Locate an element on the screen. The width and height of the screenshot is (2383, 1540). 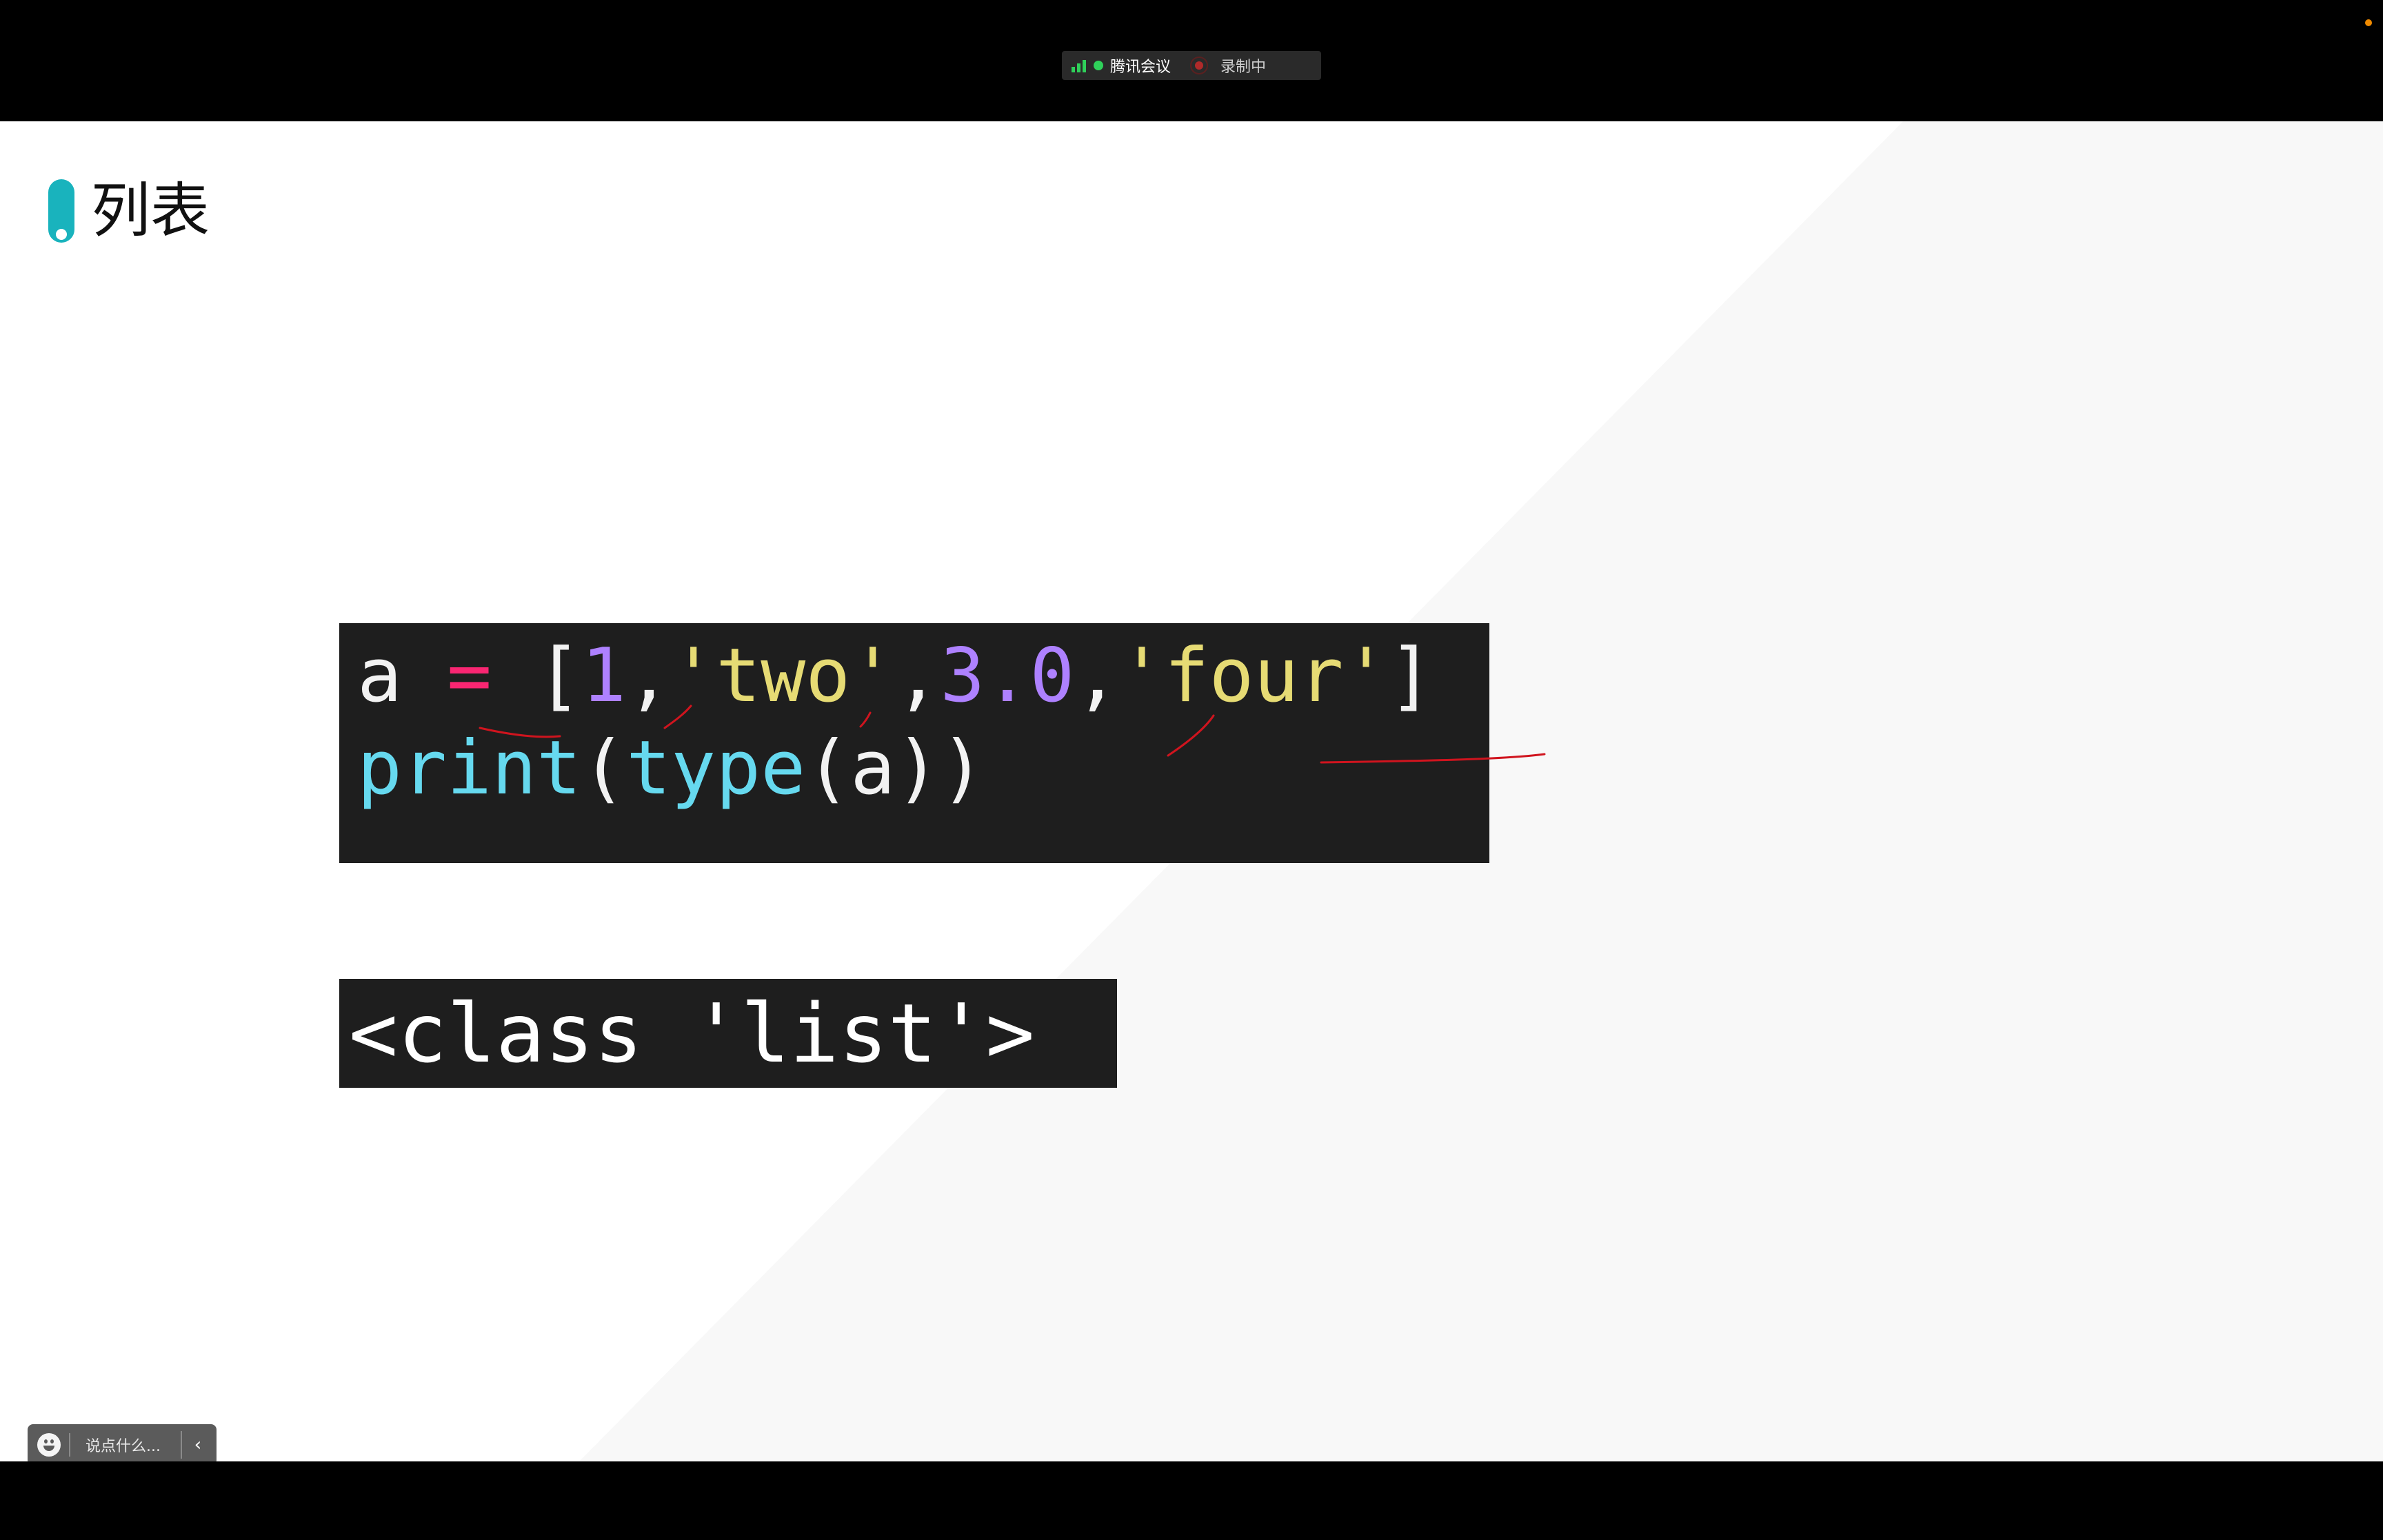
code-token: print is located at coordinates (469, 768).